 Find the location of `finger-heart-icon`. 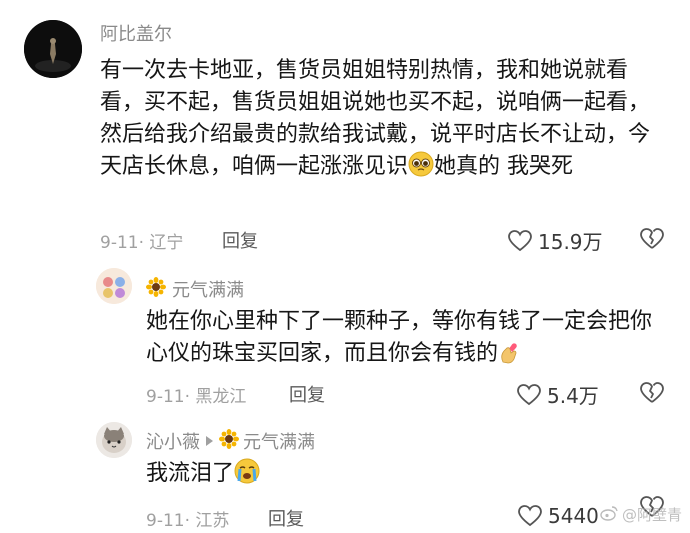

finger-heart-icon is located at coordinates (509, 357).